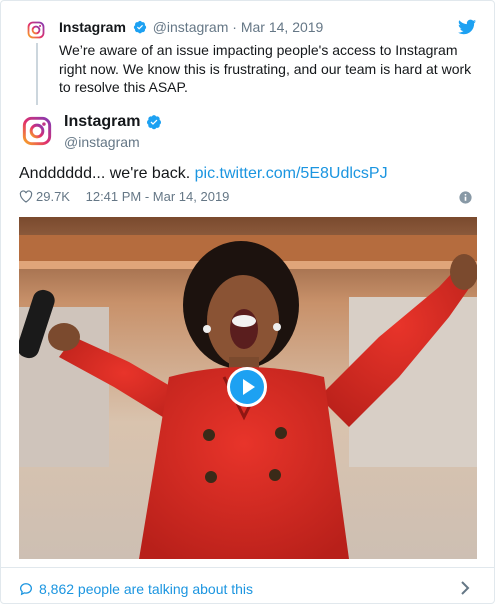  Describe the element at coordinates (92, 27) in the screenshot. I see `quoted-author-name: Instagram` at that location.